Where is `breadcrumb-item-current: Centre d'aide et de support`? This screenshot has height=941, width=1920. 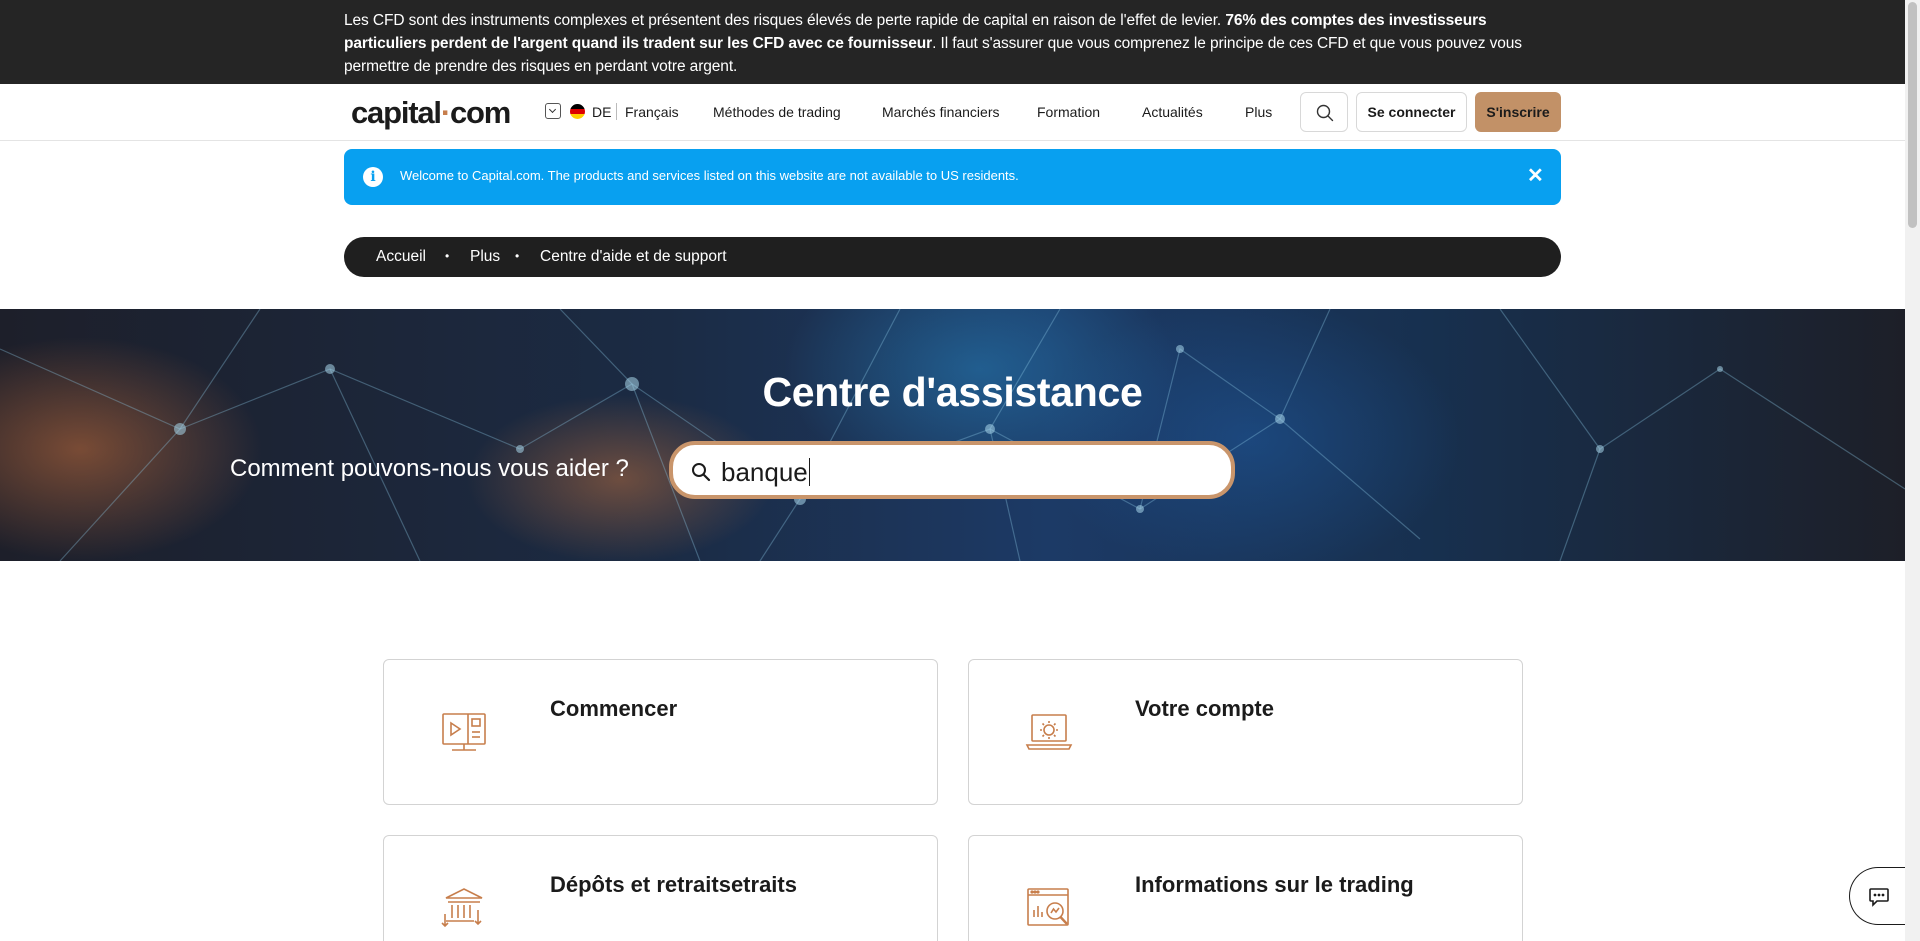 breadcrumb-item-current: Centre d'aide et de support is located at coordinates (633, 256).